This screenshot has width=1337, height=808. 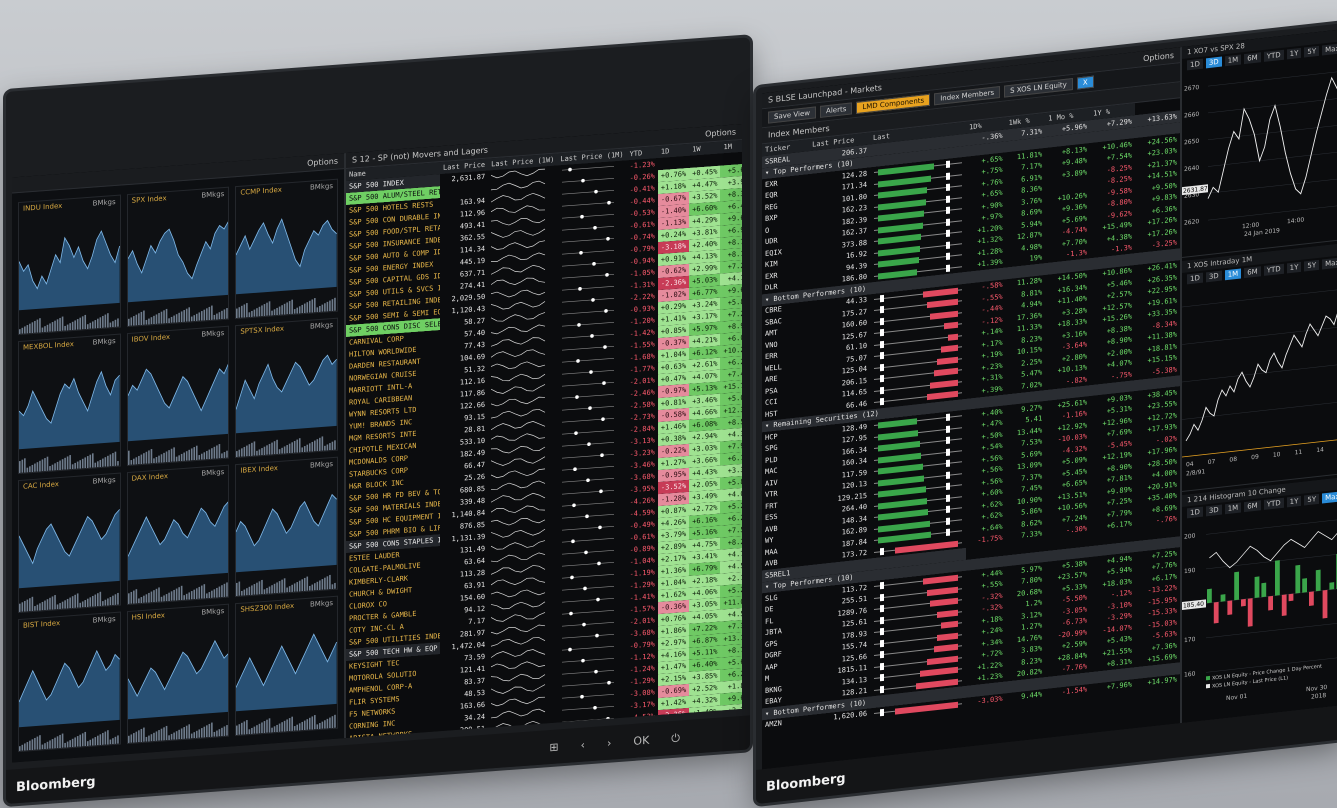 I want to click on mini-chart: CAC Index BMkgs, so click(x=69, y=543).